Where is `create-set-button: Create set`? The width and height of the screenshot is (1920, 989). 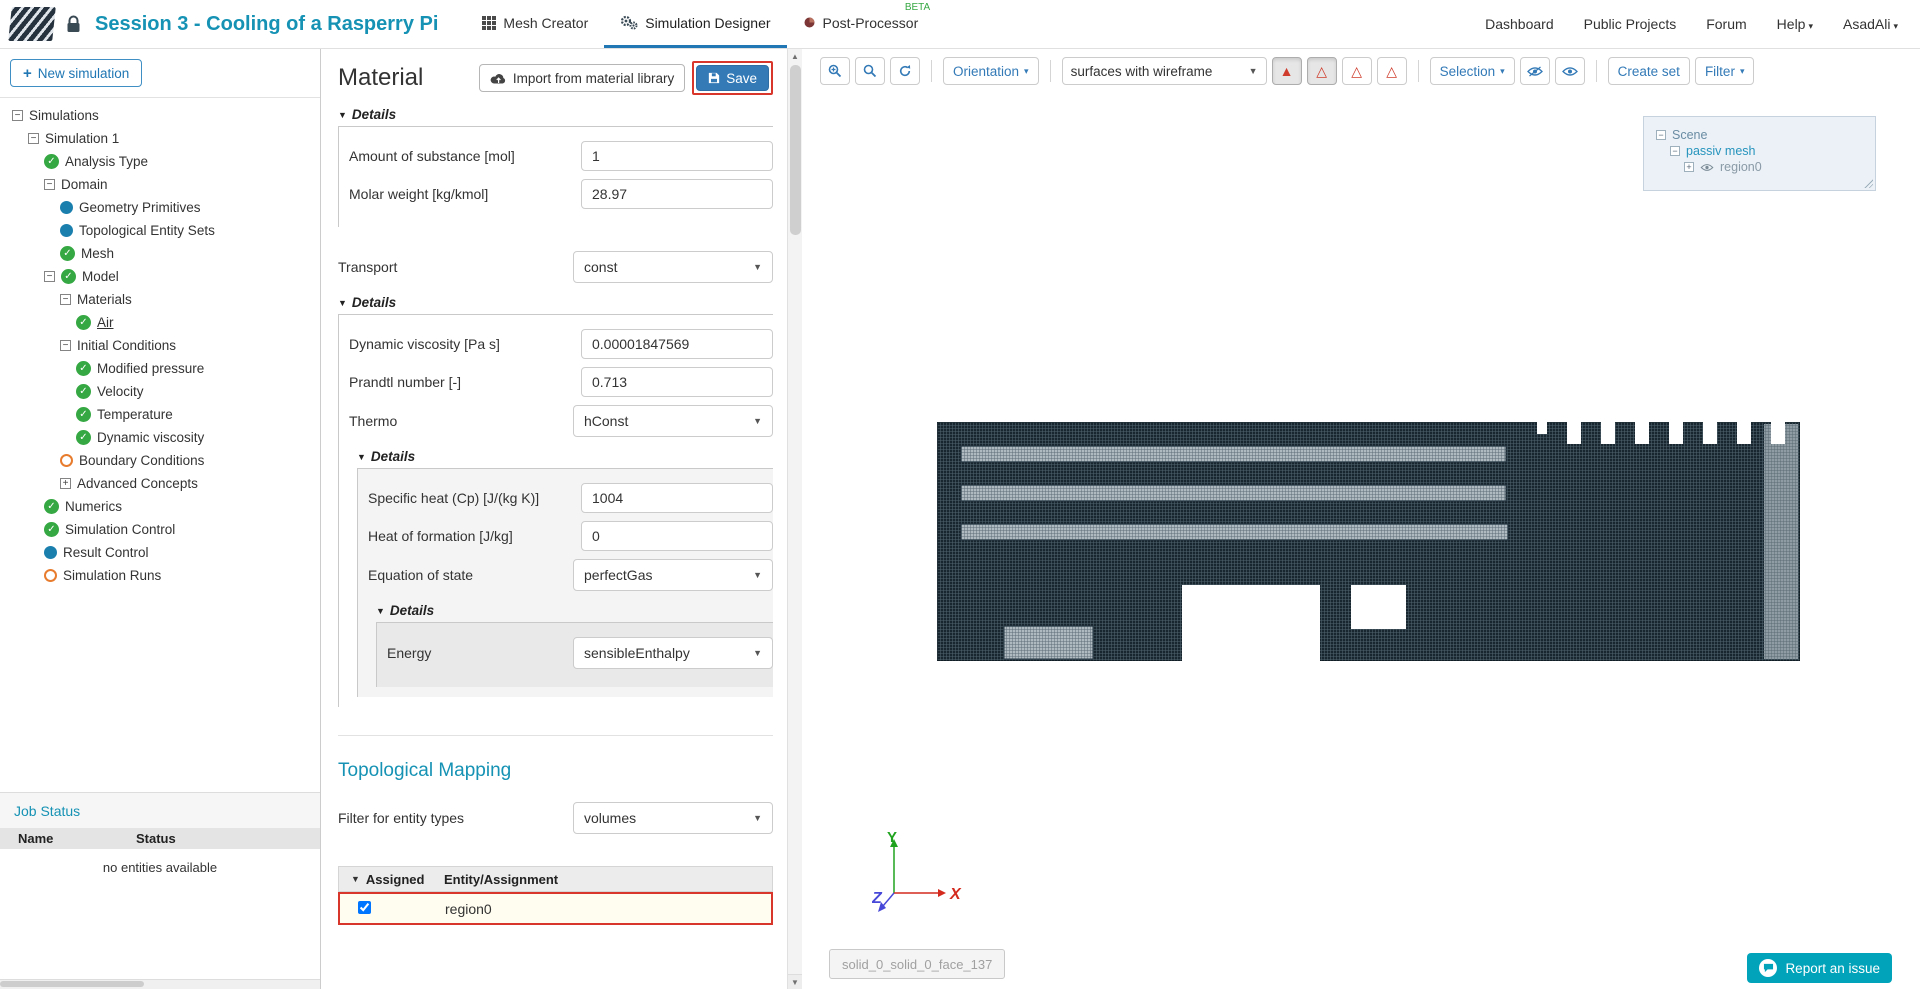
create-set-button: Create set is located at coordinates (1648, 71).